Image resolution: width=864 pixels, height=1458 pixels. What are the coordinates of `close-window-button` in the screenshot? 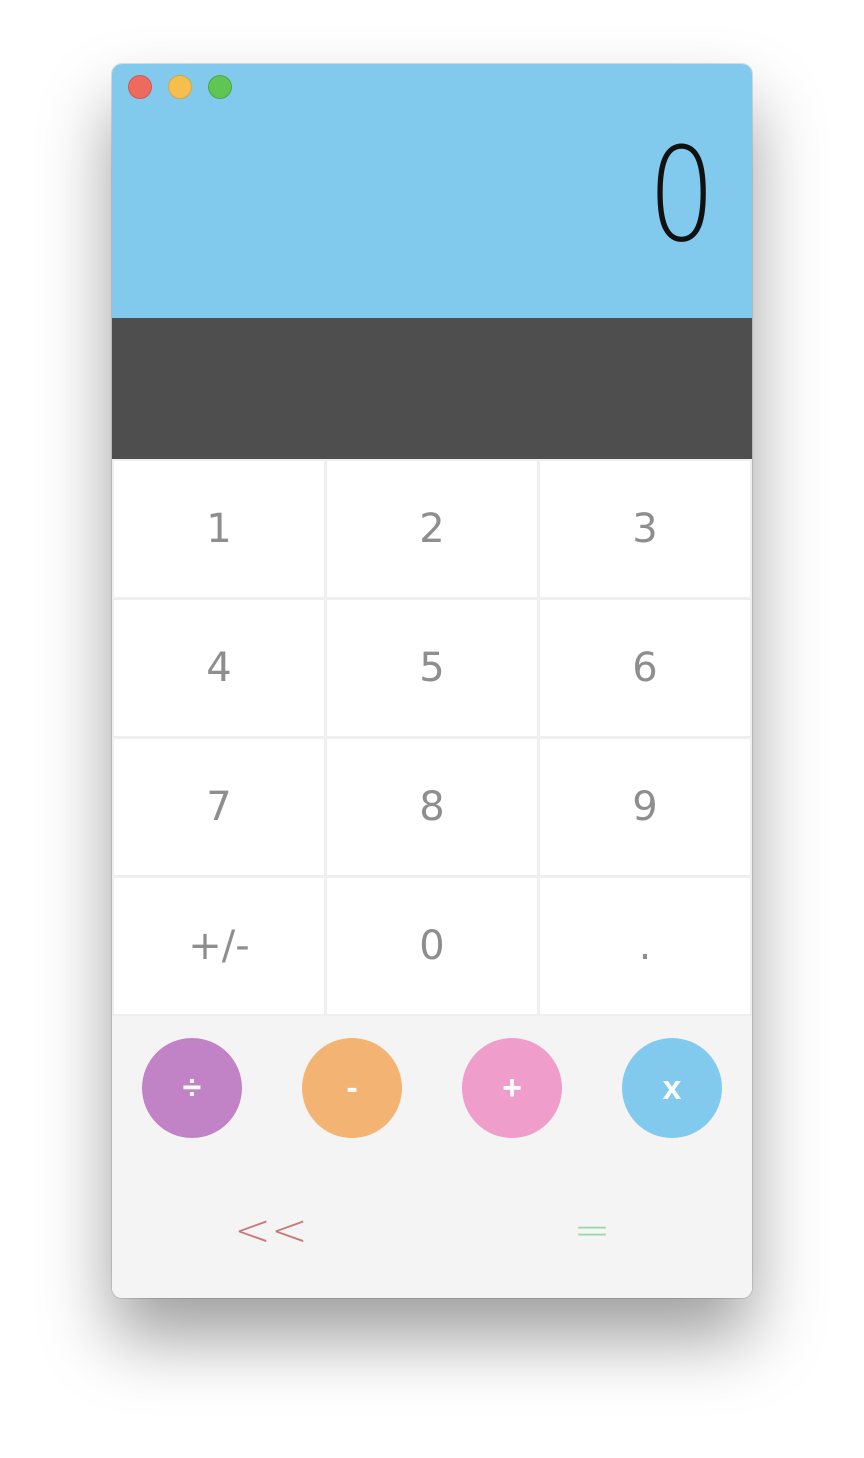 It's located at (140, 87).